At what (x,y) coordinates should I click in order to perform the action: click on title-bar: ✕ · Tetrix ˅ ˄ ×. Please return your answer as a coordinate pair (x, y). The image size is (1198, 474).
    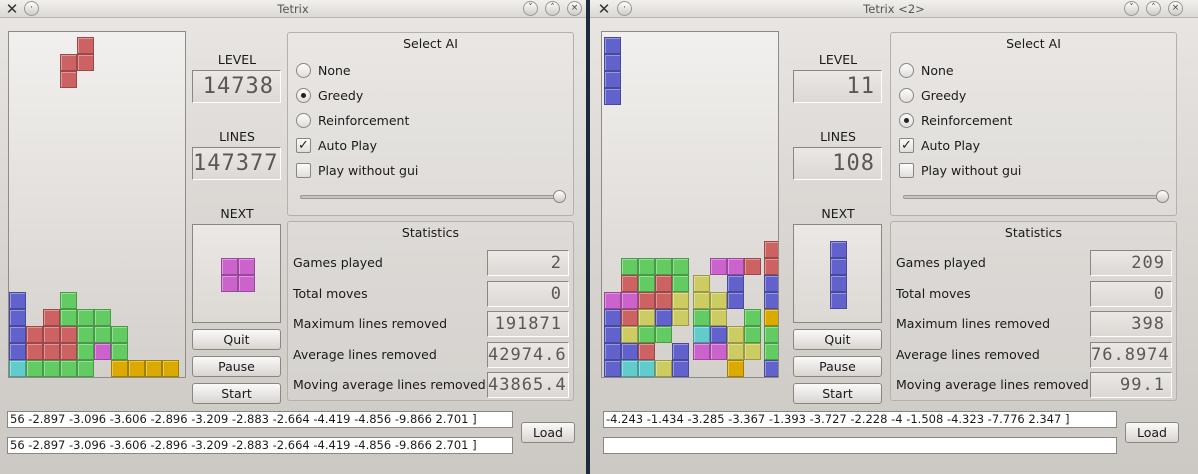
    Looking at the image, I should click on (293, 9).